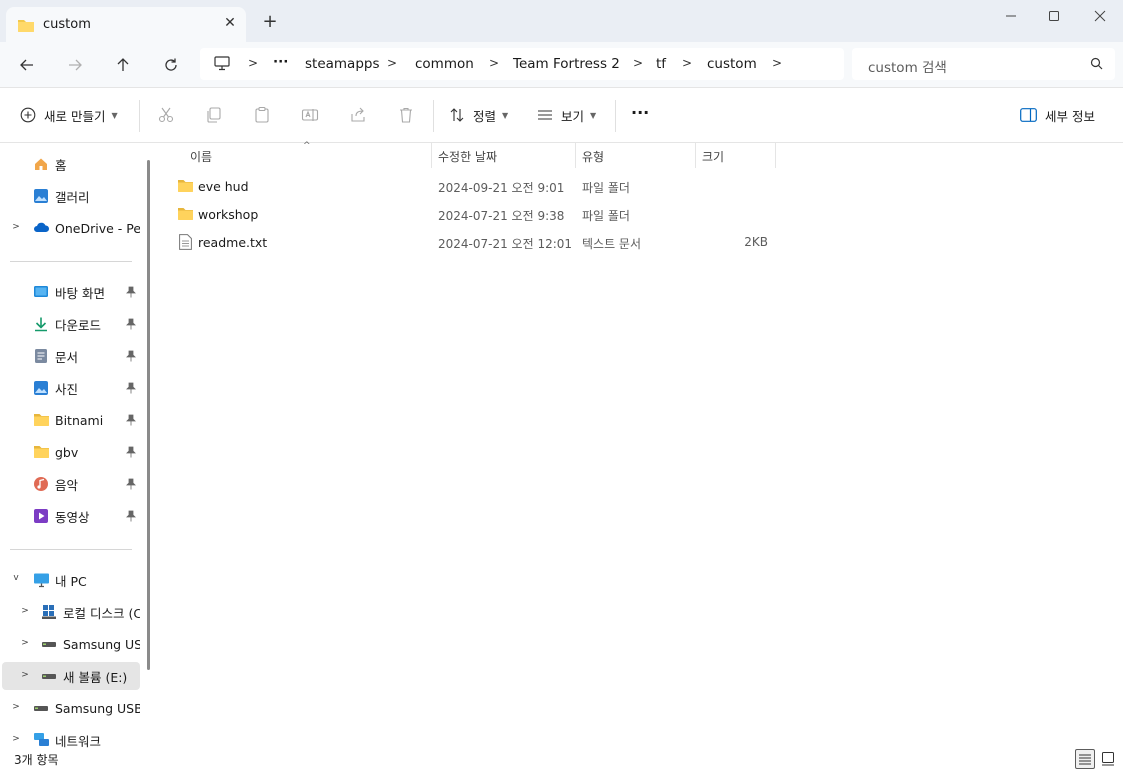 This screenshot has width=1123, height=770. I want to click on breadcrumb-steamapps: steamapps, so click(342, 64).